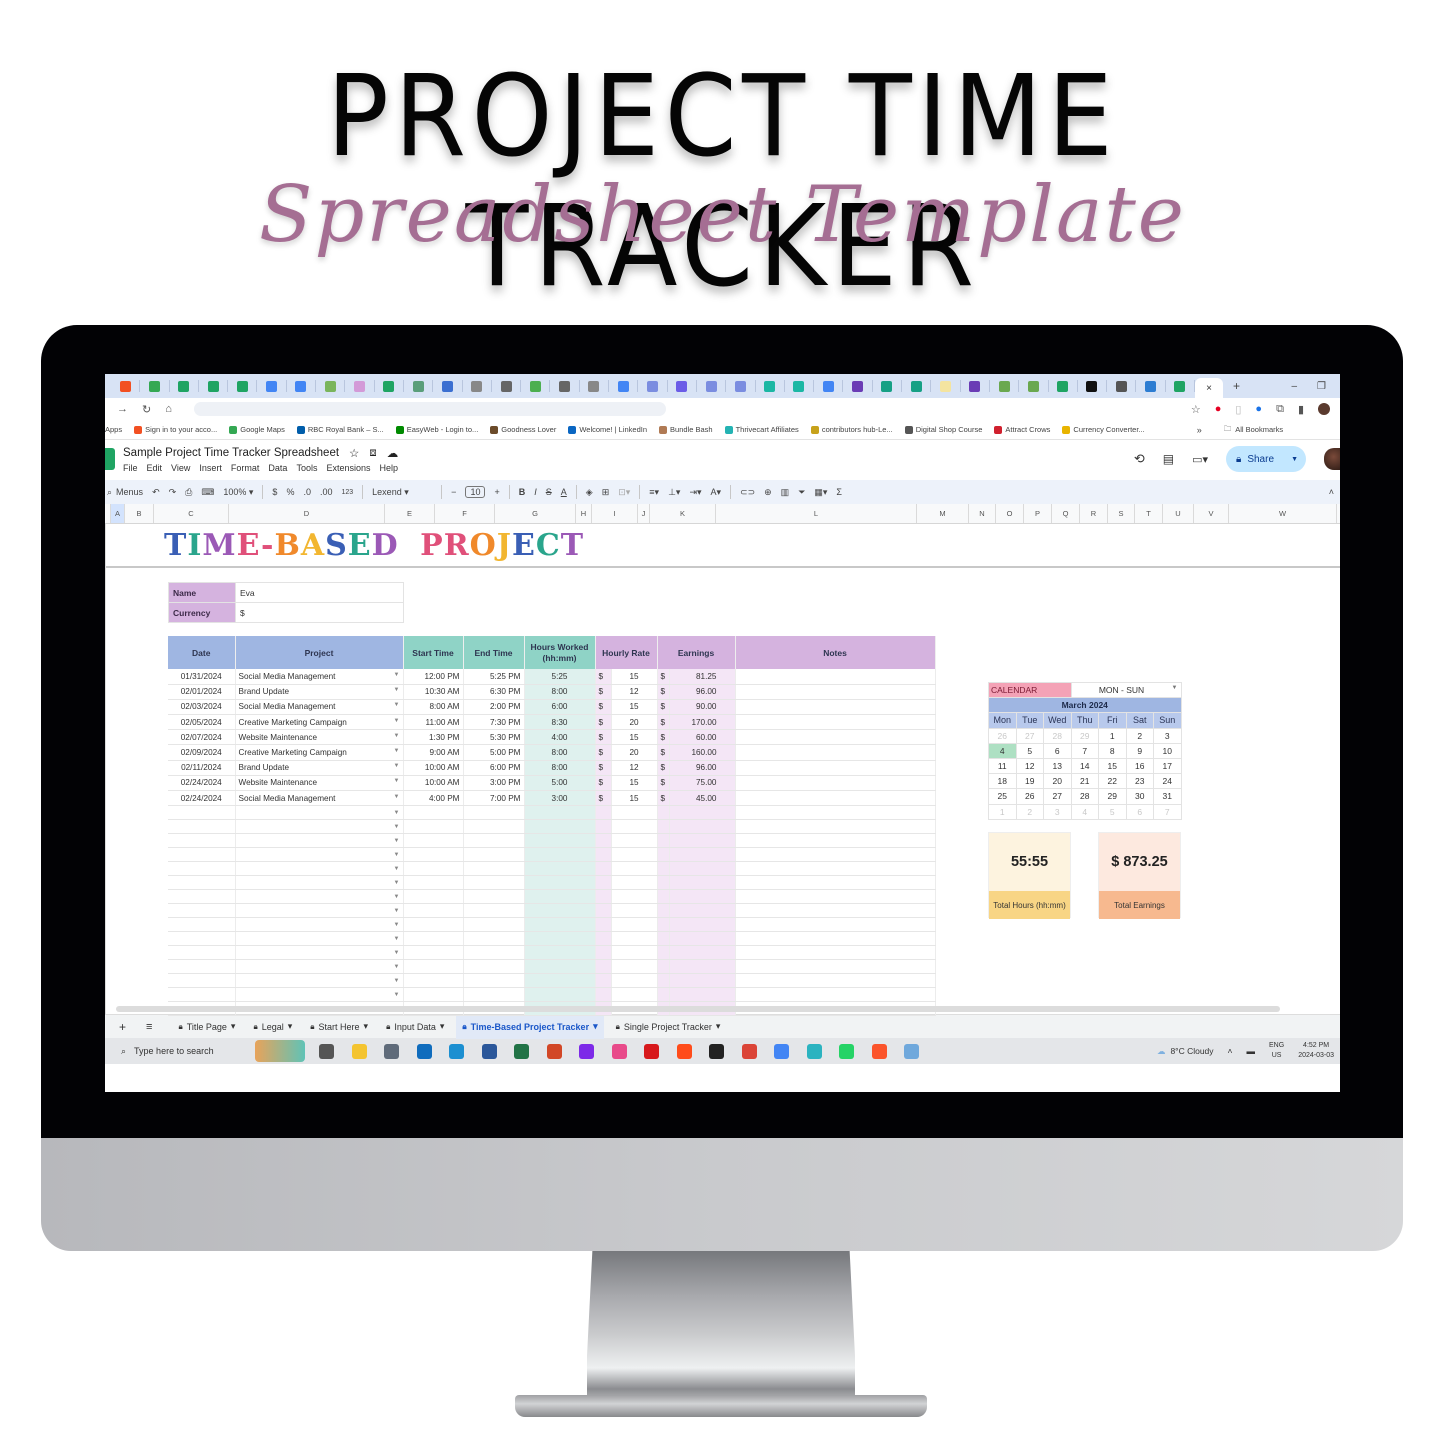  Describe the element at coordinates (695, 492) in the screenshot. I see `text-wrap-icon: ⇥▾` at that location.